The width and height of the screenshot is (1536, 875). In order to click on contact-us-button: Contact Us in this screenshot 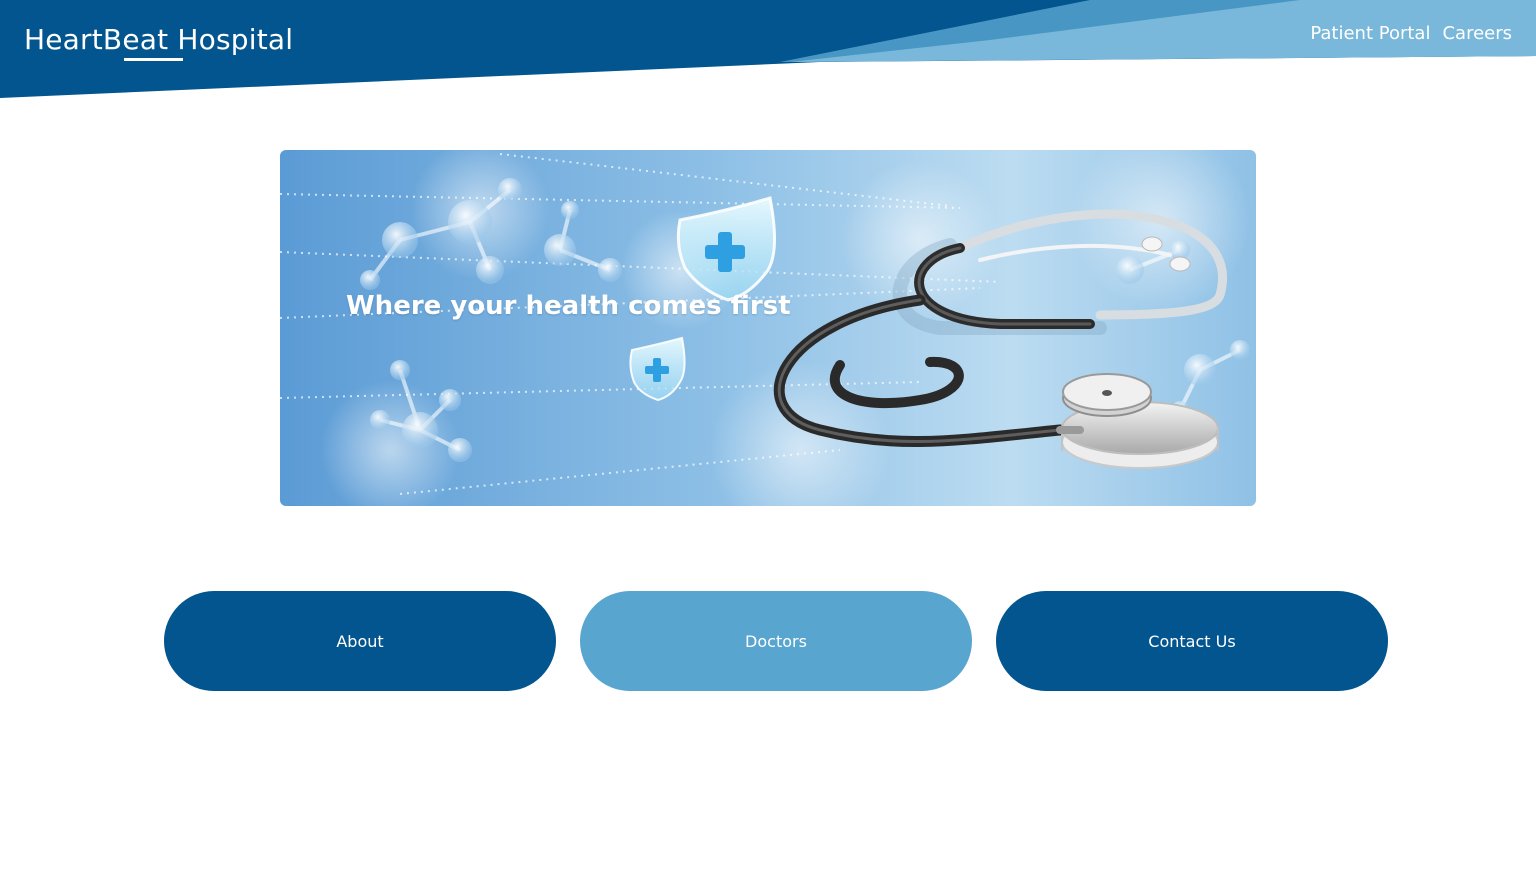, I will do `click(1192, 641)`.